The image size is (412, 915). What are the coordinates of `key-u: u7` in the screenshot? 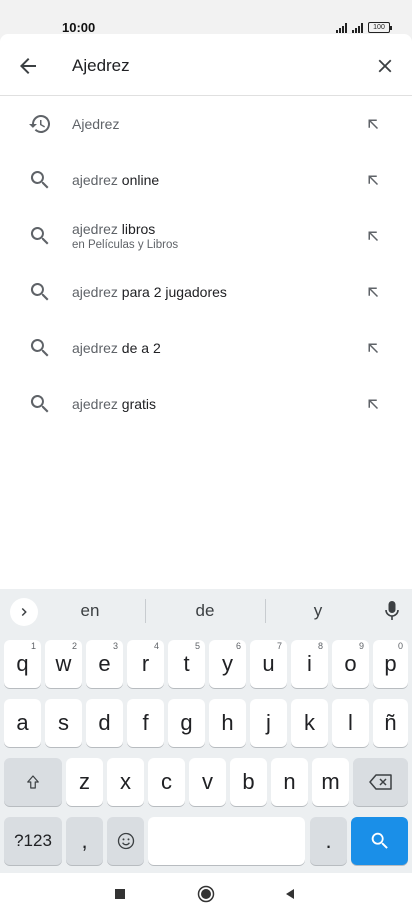 It's located at (268, 664).